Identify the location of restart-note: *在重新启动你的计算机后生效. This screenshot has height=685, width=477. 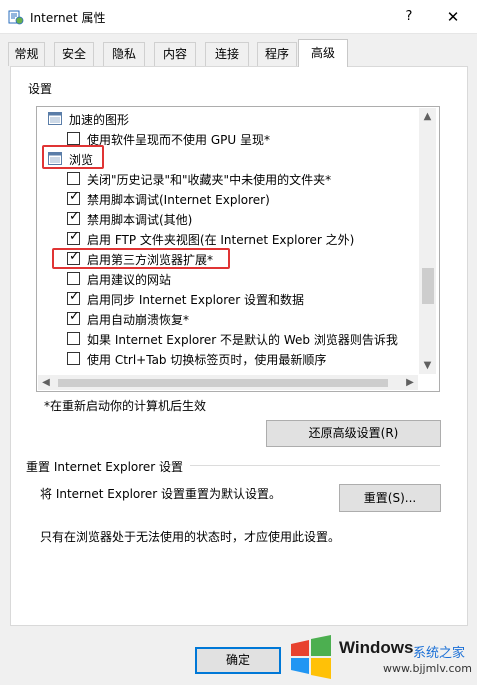
(125, 406).